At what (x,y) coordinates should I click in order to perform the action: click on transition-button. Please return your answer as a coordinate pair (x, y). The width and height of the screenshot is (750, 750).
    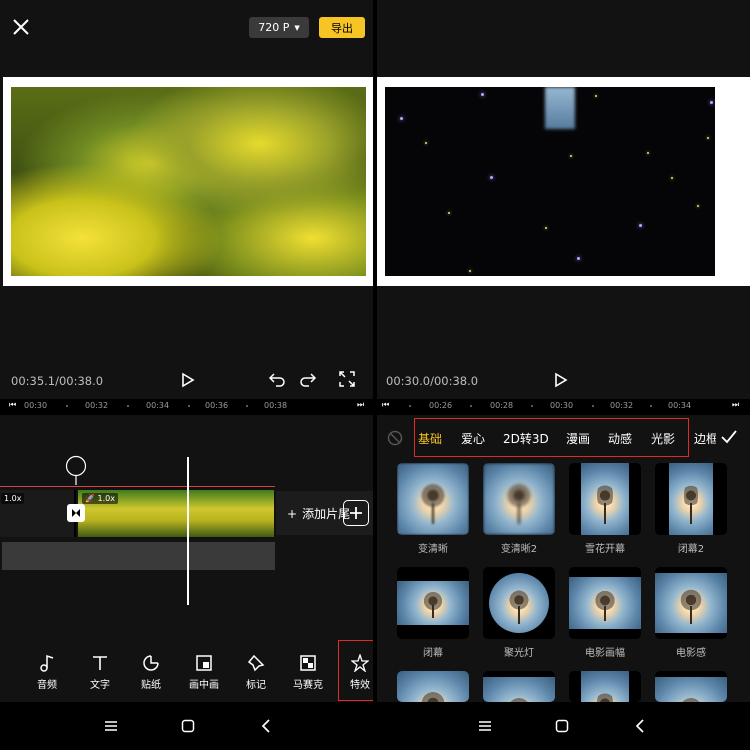
    Looking at the image, I should click on (76, 513).